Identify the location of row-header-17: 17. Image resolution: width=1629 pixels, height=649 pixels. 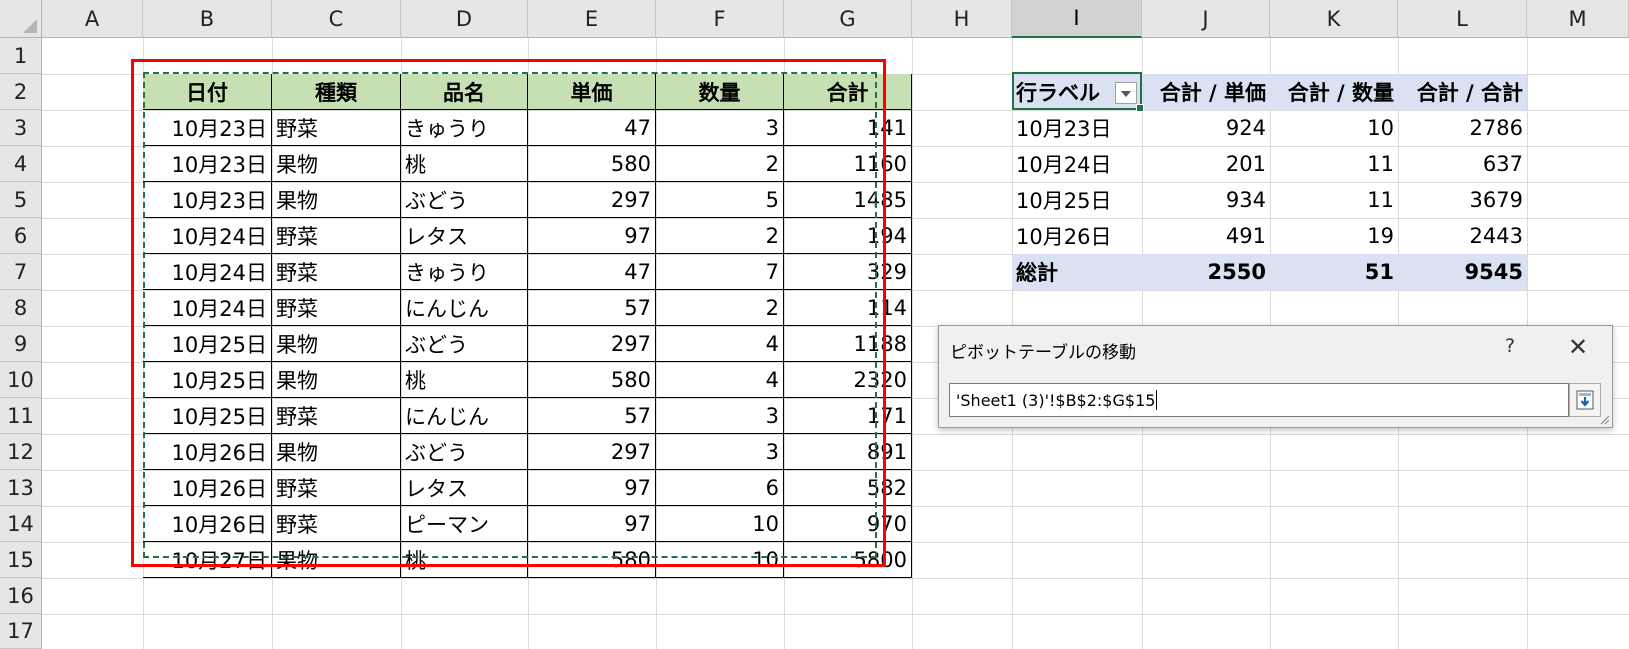
(21, 631).